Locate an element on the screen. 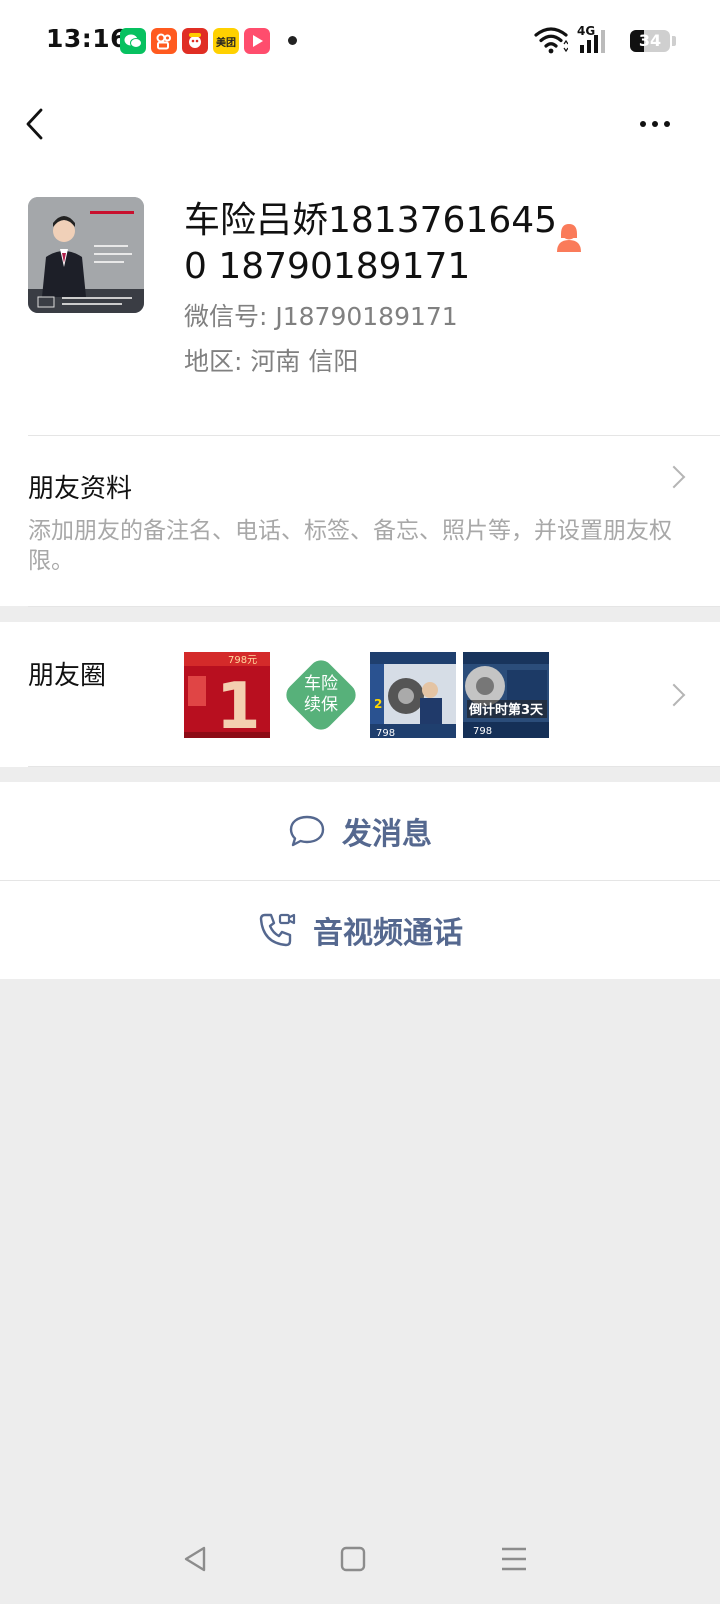 The height and width of the screenshot is (1604, 720). video-icon is located at coordinates (257, 41).